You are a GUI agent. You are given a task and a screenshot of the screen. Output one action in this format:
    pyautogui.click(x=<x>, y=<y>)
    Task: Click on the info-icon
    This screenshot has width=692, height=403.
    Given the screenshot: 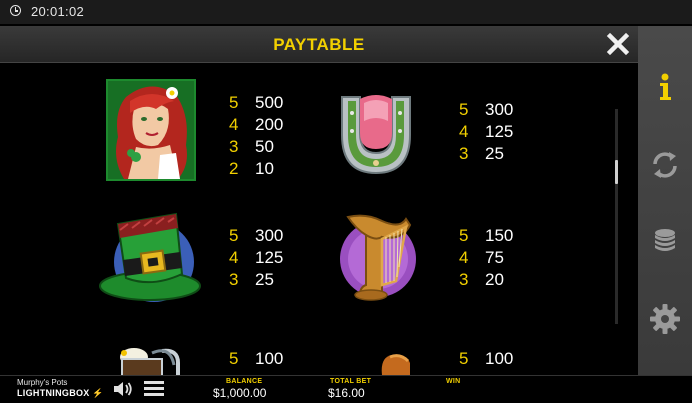 What is the action you would take?
    pyautogui.click(x=665, y=86)
    